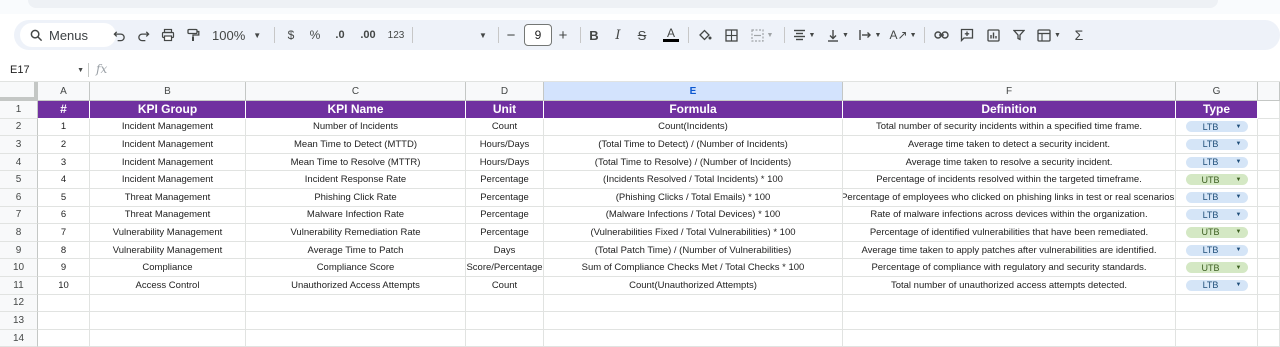 Image resolution: width=1280 pixels, height=347 pixels. Describe the element at coordinates (168, 91) in the screenshot. I see `column-header-b: B` at that location.